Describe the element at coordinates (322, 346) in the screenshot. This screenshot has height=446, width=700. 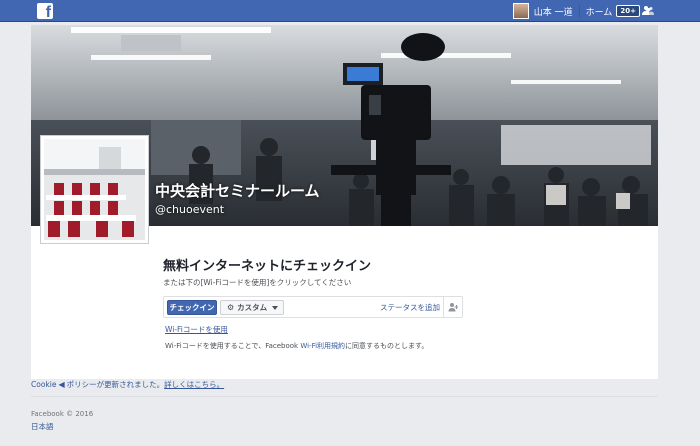
I see `wifi-terms-link: Wi-Fi利用規約` at that location.